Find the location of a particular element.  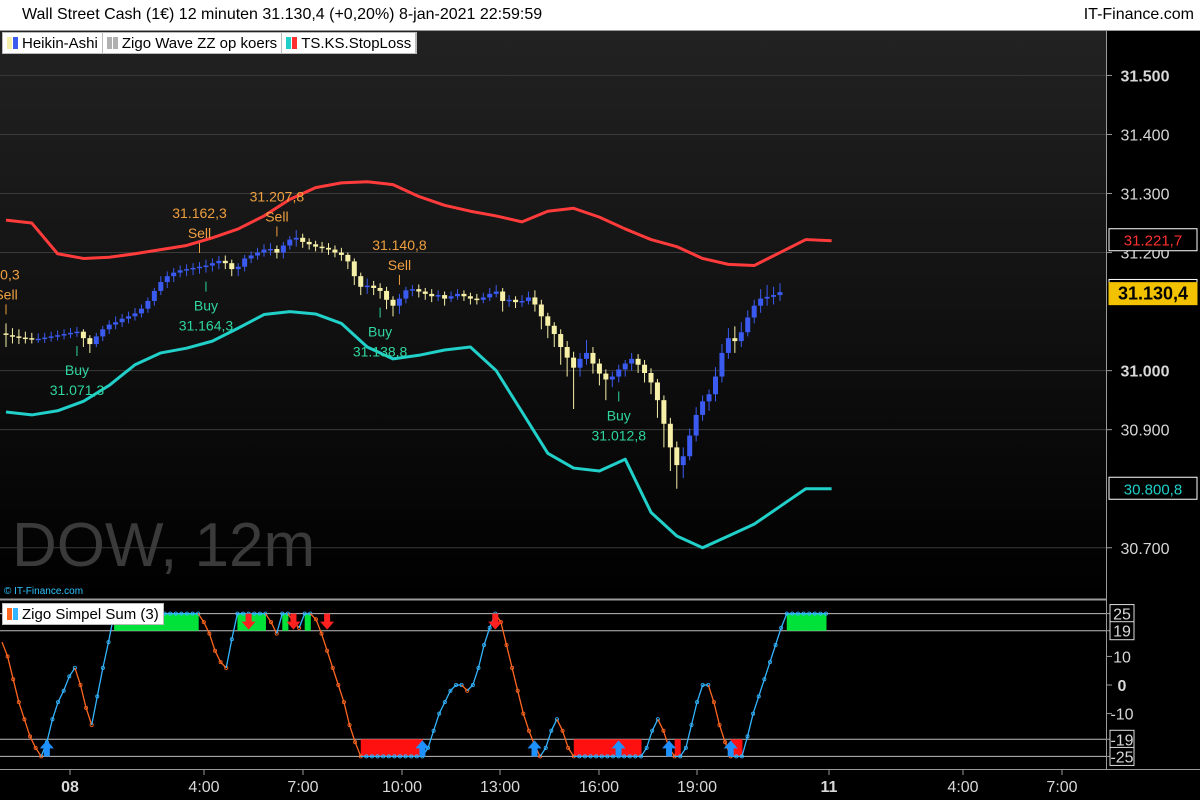

signal-value-label: 31.162,3 is located at coordinates (199, 213).